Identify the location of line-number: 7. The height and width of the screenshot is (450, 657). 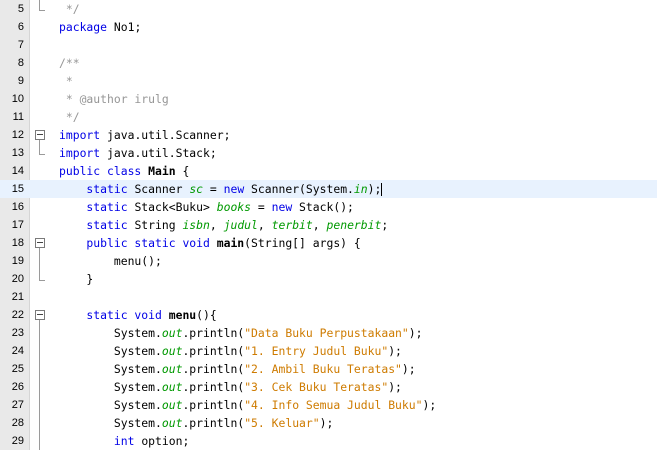
(20, 45).